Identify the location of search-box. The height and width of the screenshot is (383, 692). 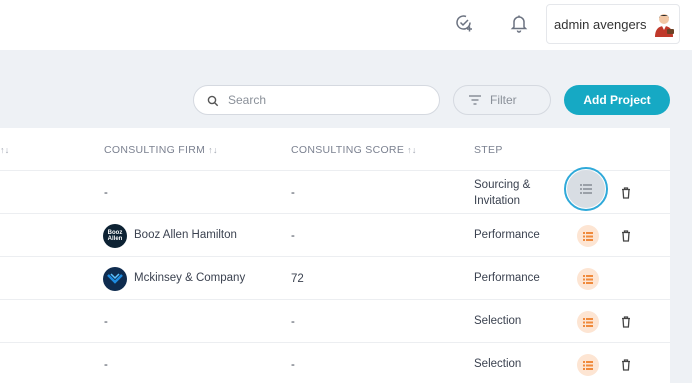
(316, 100).